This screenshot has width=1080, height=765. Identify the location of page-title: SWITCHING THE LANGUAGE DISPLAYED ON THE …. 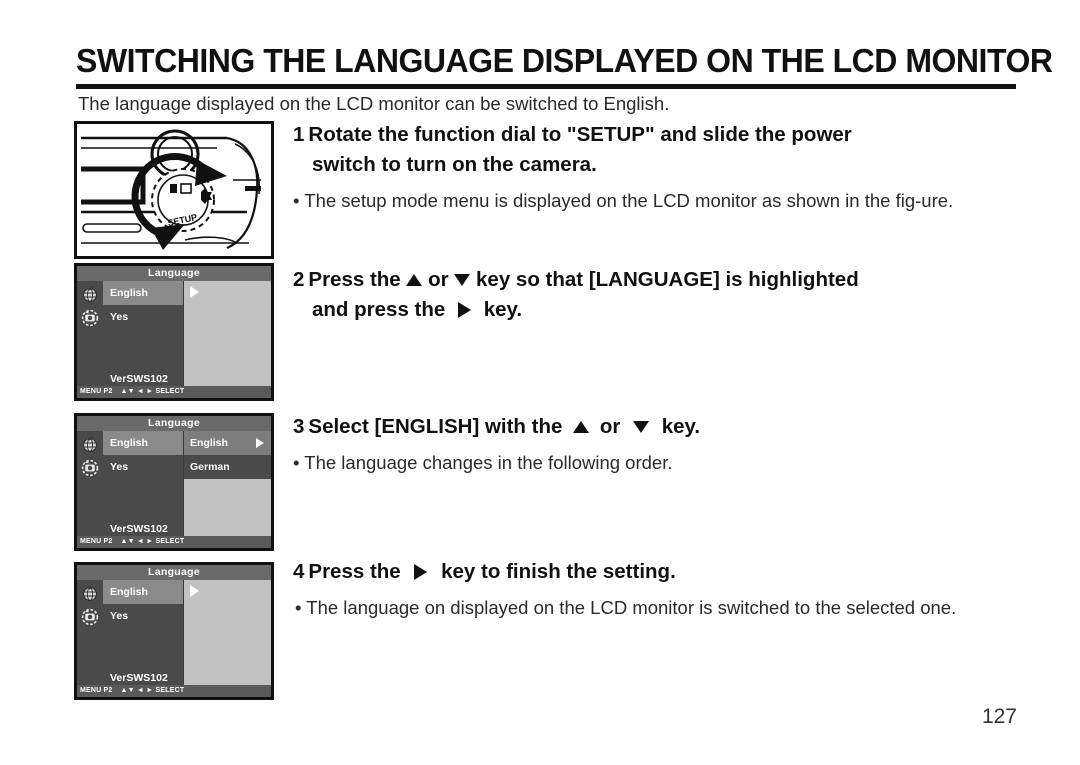
(564, 60).